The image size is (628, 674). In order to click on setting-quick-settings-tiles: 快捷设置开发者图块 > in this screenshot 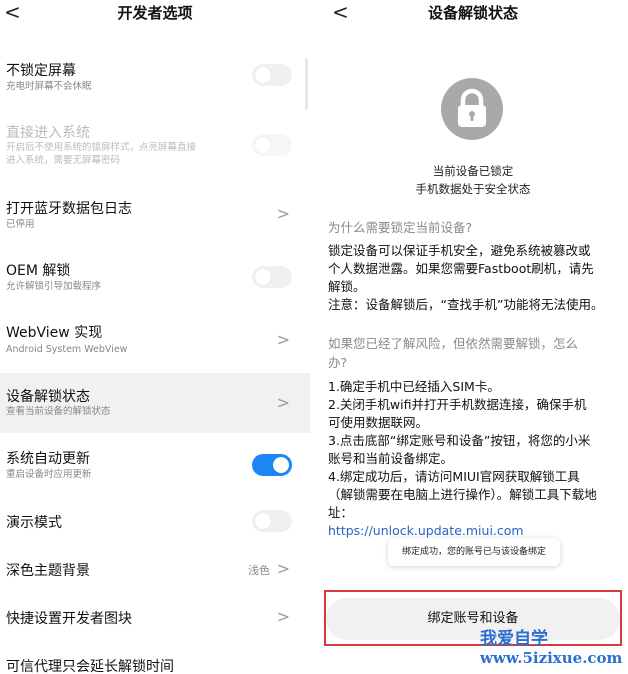, I will do `click(155, 618)`.